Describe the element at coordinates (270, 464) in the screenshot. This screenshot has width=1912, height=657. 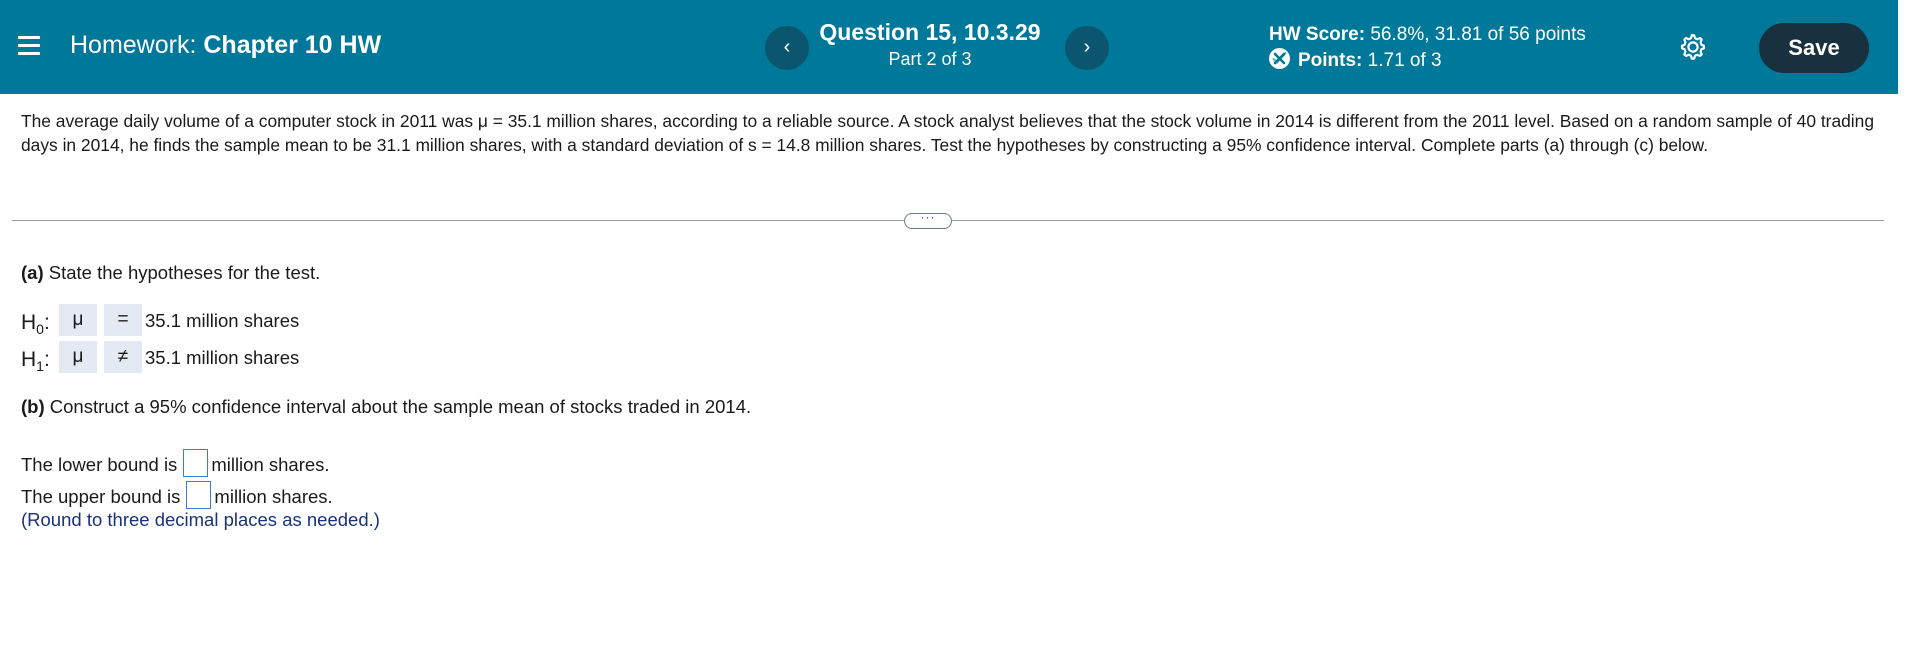
I see `lower-bound-suffix: million shares.` at that location.